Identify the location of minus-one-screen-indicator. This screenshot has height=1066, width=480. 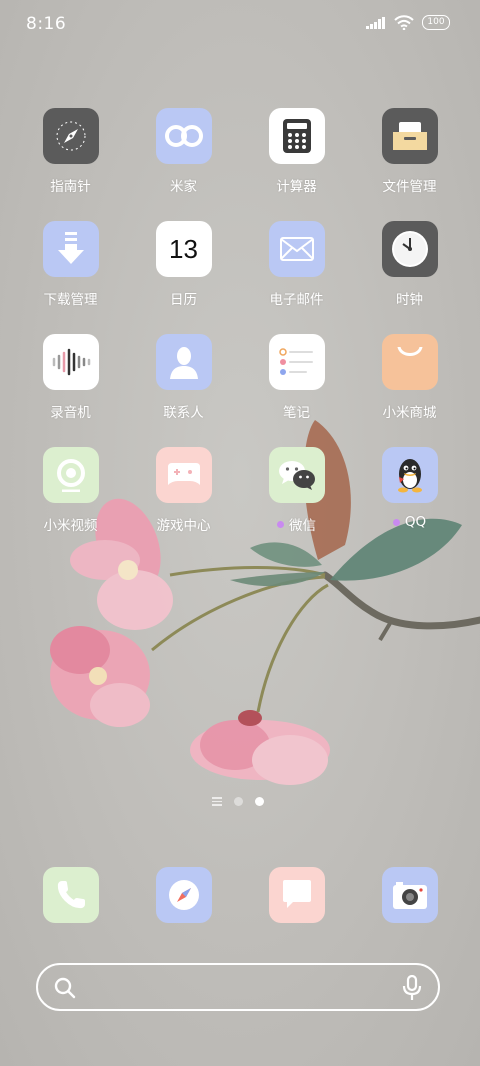
(217, 801).